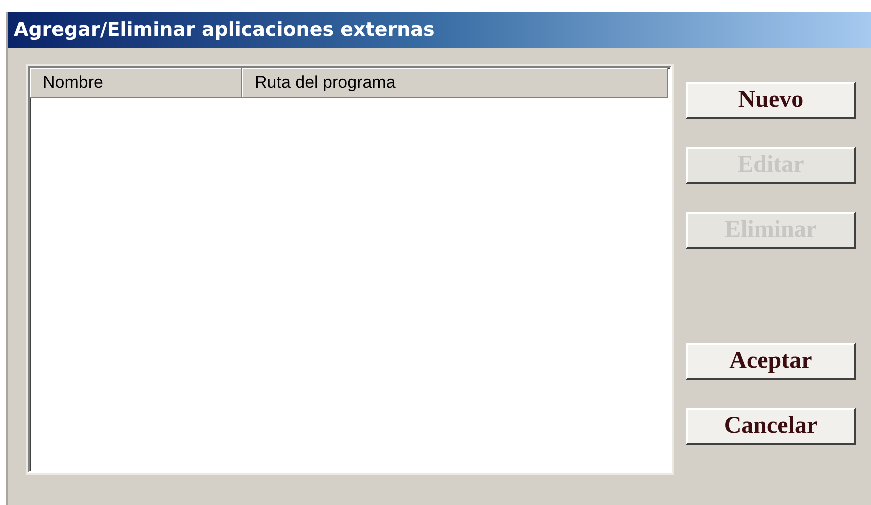  I want to click on dialog-button: Nuevo, so click(771, 100).